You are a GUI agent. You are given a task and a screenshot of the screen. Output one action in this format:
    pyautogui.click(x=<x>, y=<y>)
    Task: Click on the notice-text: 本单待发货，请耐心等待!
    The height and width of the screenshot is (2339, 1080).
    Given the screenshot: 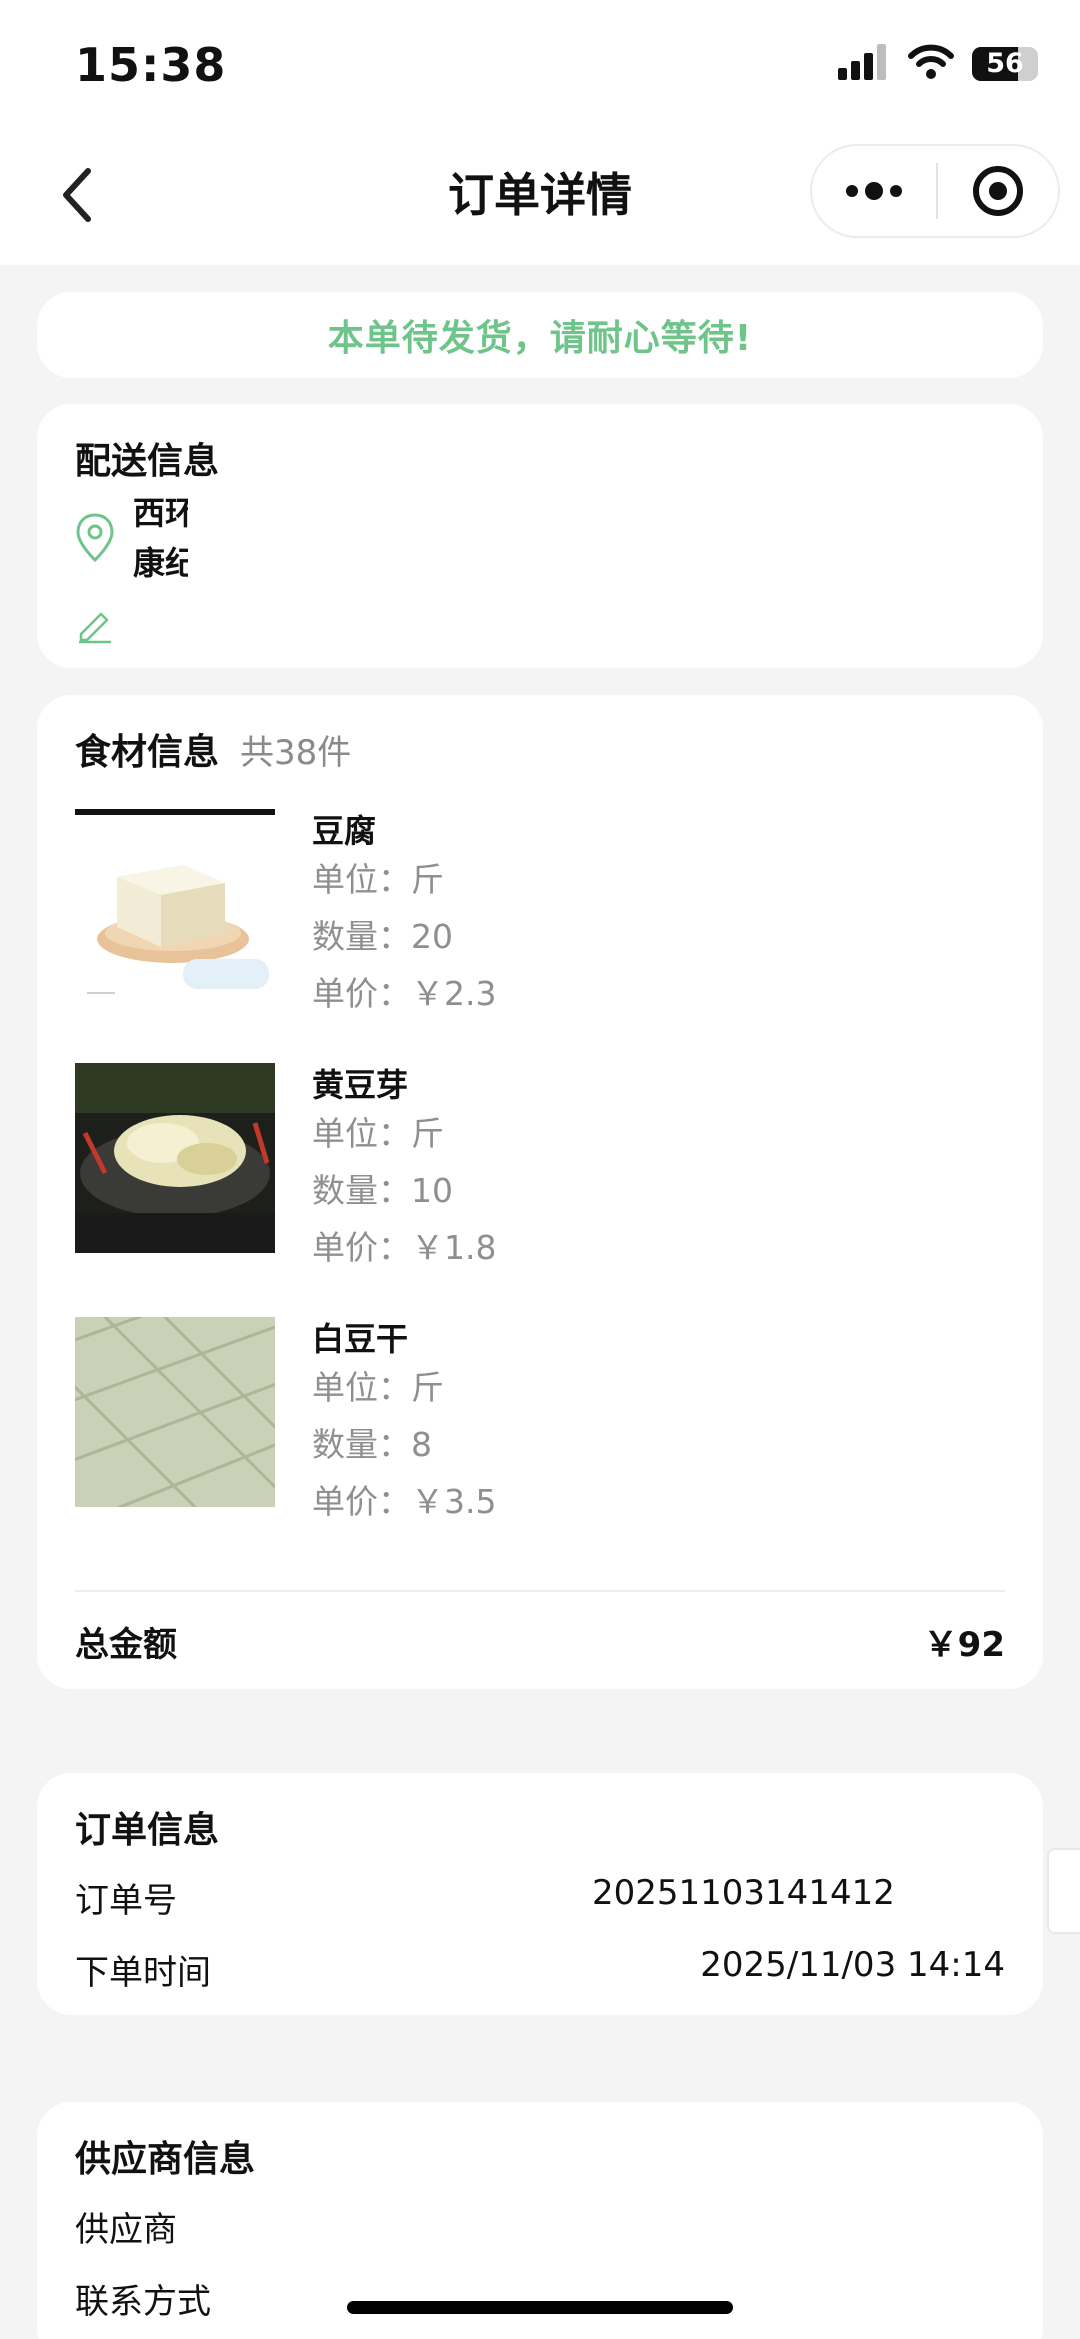 What is the action you would take?
    pyautogui.click(x=540, y=338)
    